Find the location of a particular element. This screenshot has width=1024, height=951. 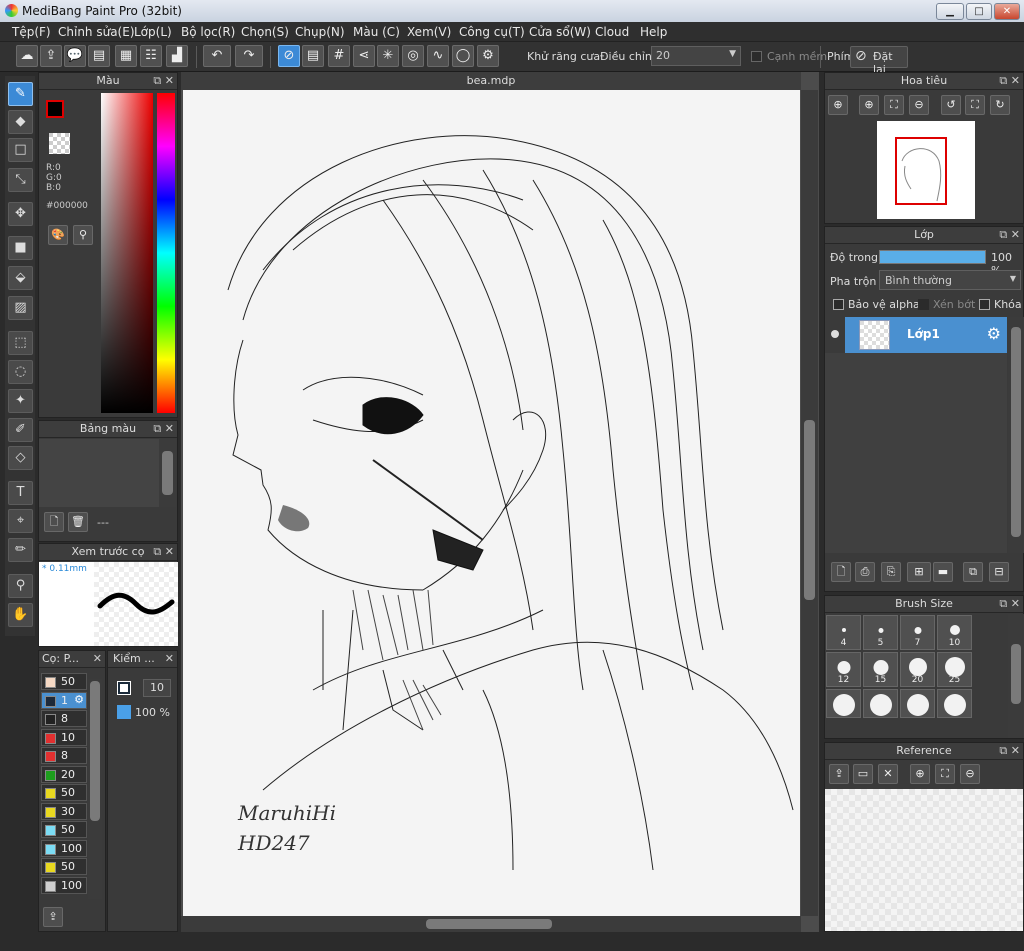

grid-snap-icon: # is located at coordinates (339, 56).